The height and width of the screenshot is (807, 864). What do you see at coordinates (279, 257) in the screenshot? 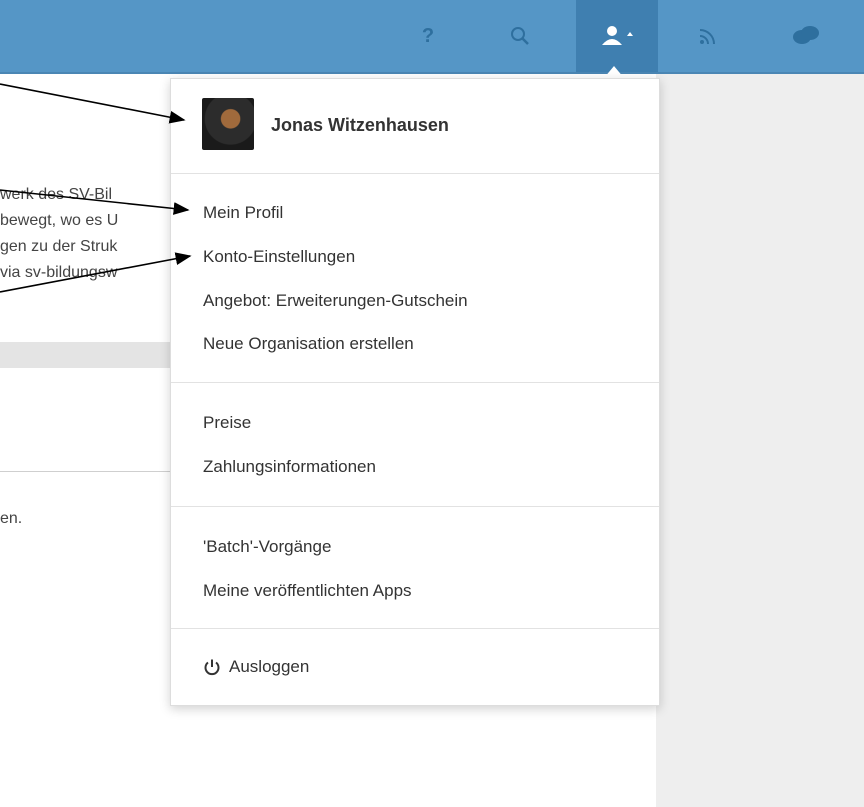
I see `menu-item-account-settings: Konto-Einstellungen` at bounding box center [279, 257].